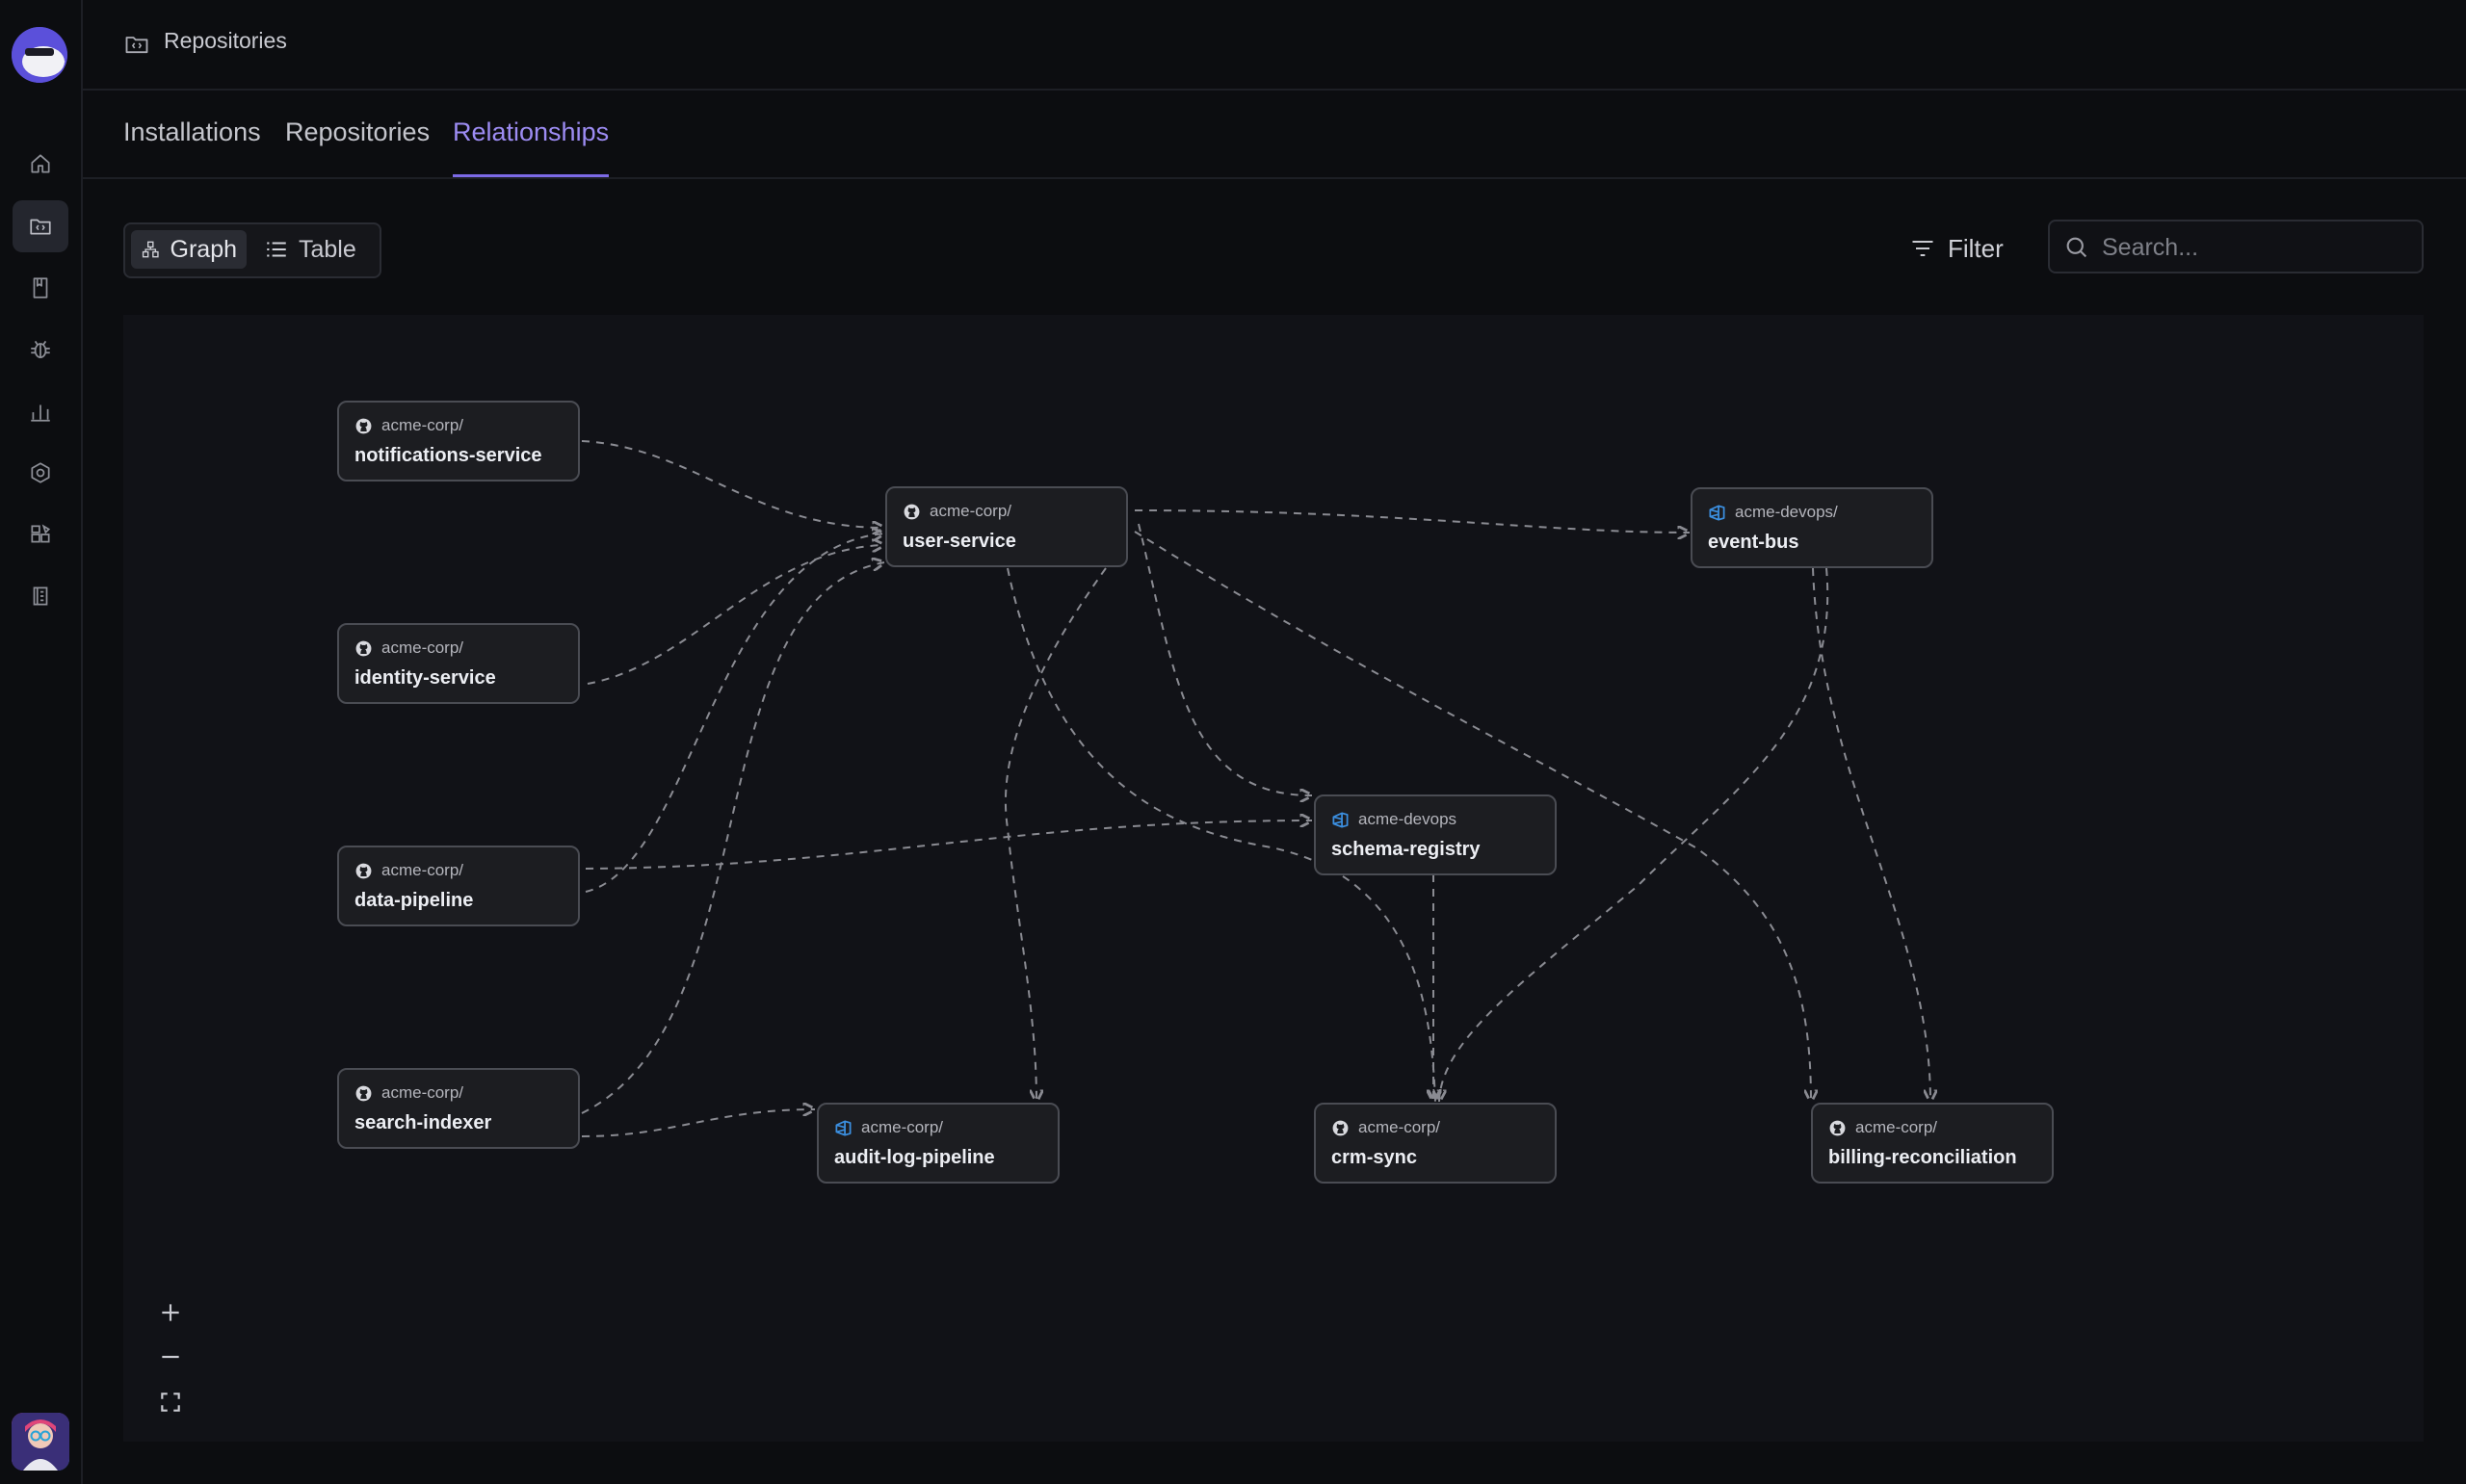 The image size is (2466, 1484). I want to click on app-logo, so click(39, 55).